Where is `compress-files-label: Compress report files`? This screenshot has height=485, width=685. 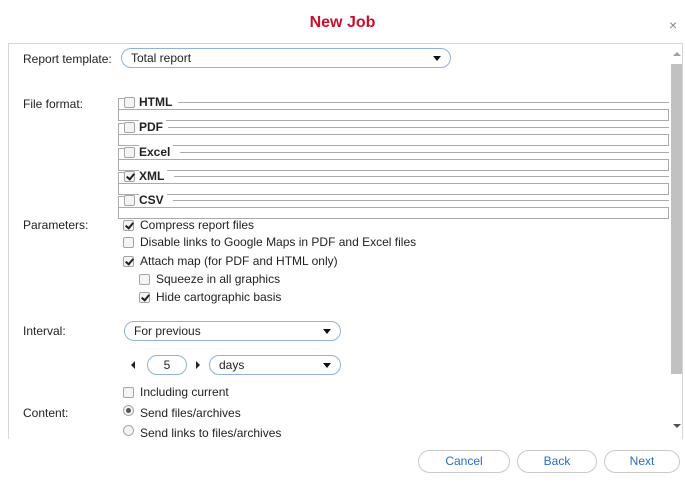
compress-files-label: Compress report files is located at coordinates (197, 225).